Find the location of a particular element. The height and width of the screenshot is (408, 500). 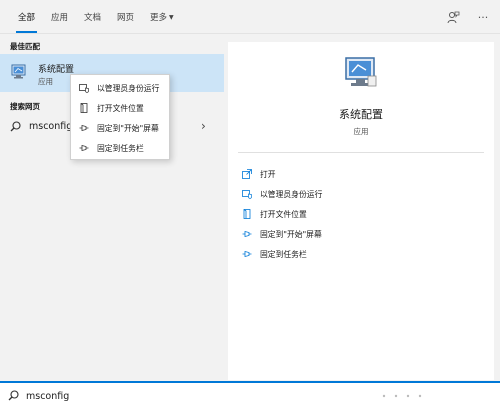

ctx-item-label: 以管理员身份运行 is located at coordinates (128, 88).